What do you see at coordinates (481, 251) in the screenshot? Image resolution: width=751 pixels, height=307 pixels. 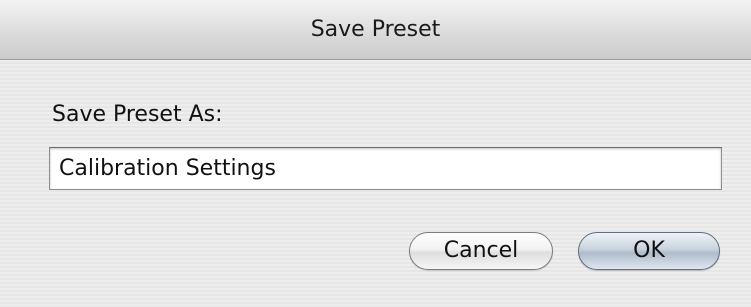 I see `cancel-button: Cancel` at bounding box center [481, 251].